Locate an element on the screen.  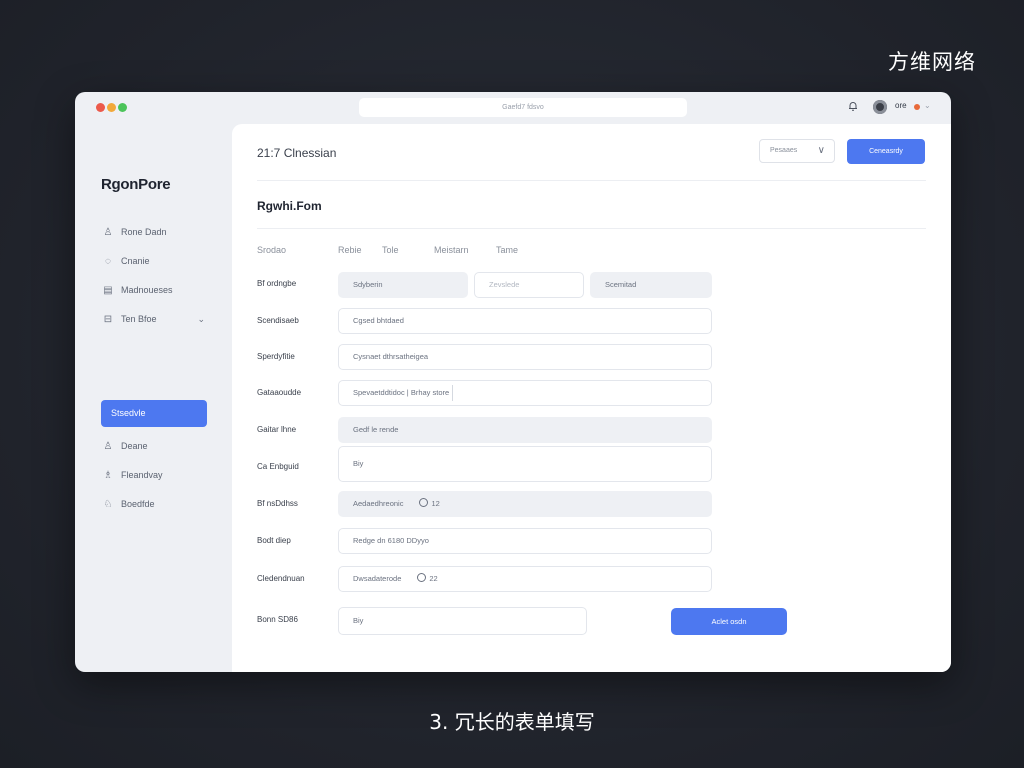
form-title: Rgwhi.Fom is located at coordinates (289, 206).